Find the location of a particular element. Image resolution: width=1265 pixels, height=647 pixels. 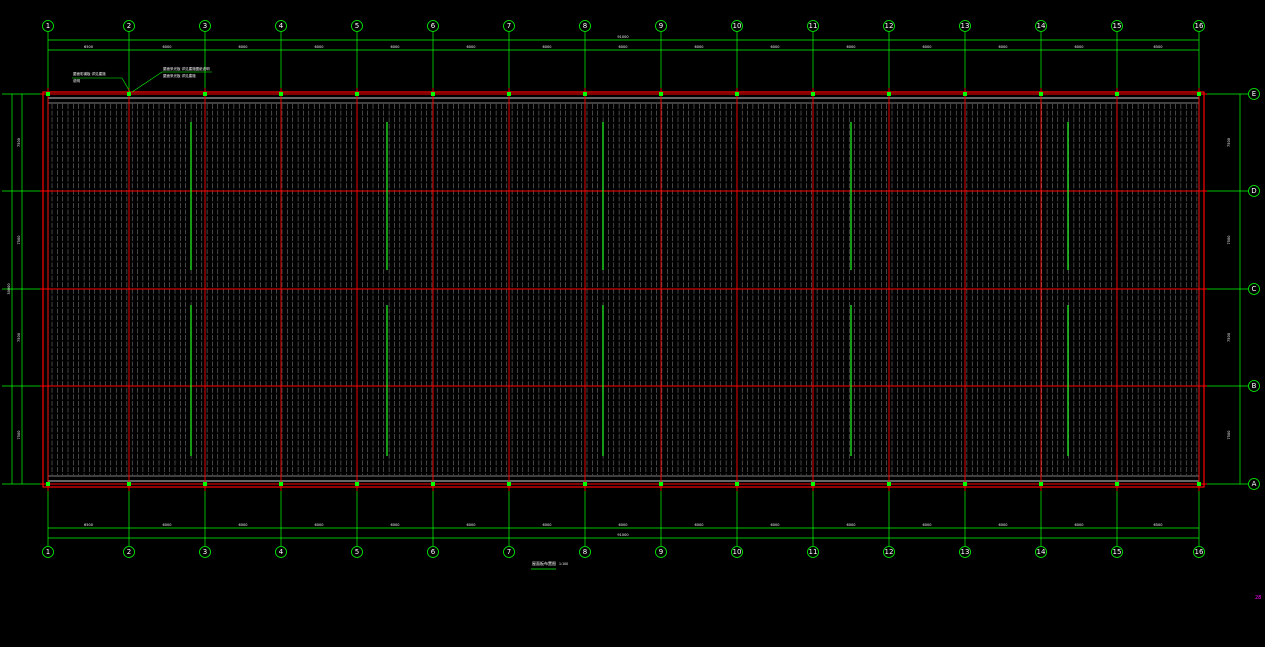

row-axis-right-C-label: C is located at coordinates (1254, 289).